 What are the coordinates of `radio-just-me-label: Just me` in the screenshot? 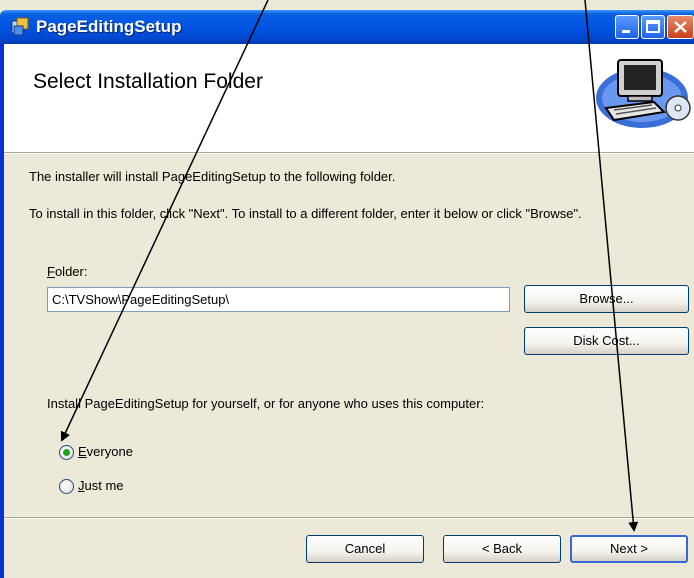 It's located at (101, 485).